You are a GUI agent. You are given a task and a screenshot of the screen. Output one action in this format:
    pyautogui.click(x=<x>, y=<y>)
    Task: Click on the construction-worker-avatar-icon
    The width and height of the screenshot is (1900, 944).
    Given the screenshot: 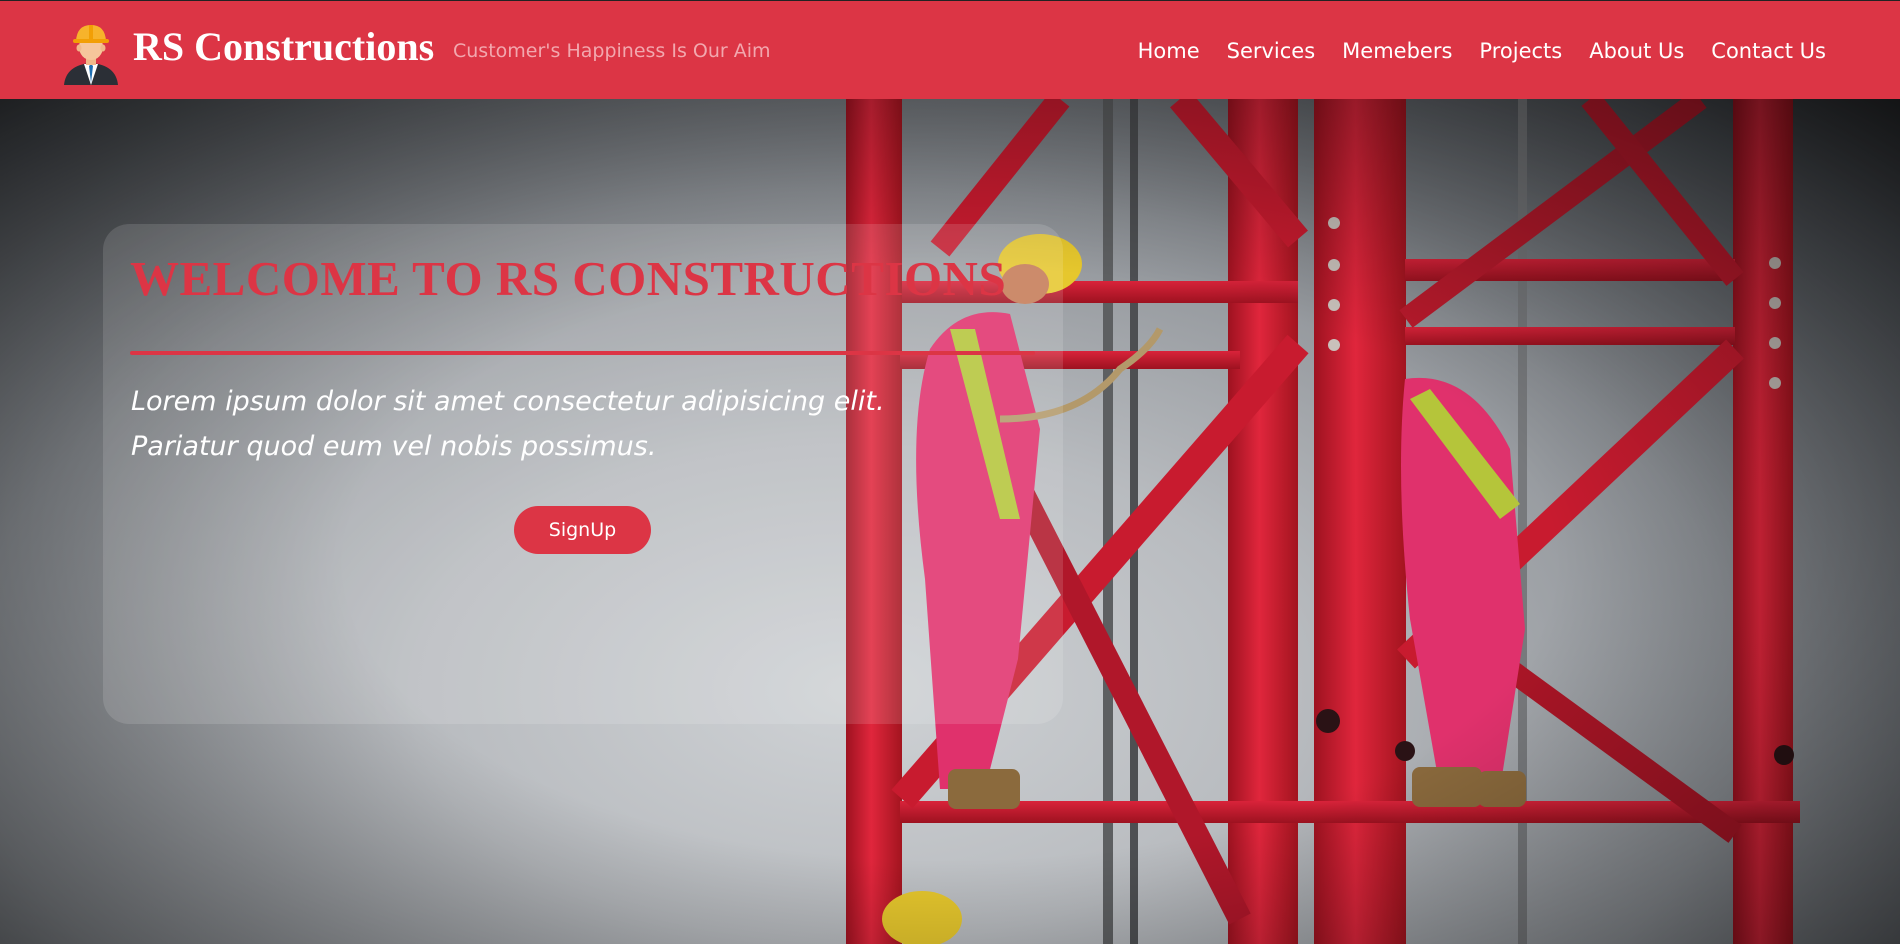 What is the action you would take?
    pyautogui.click(x=91, y=52)
    